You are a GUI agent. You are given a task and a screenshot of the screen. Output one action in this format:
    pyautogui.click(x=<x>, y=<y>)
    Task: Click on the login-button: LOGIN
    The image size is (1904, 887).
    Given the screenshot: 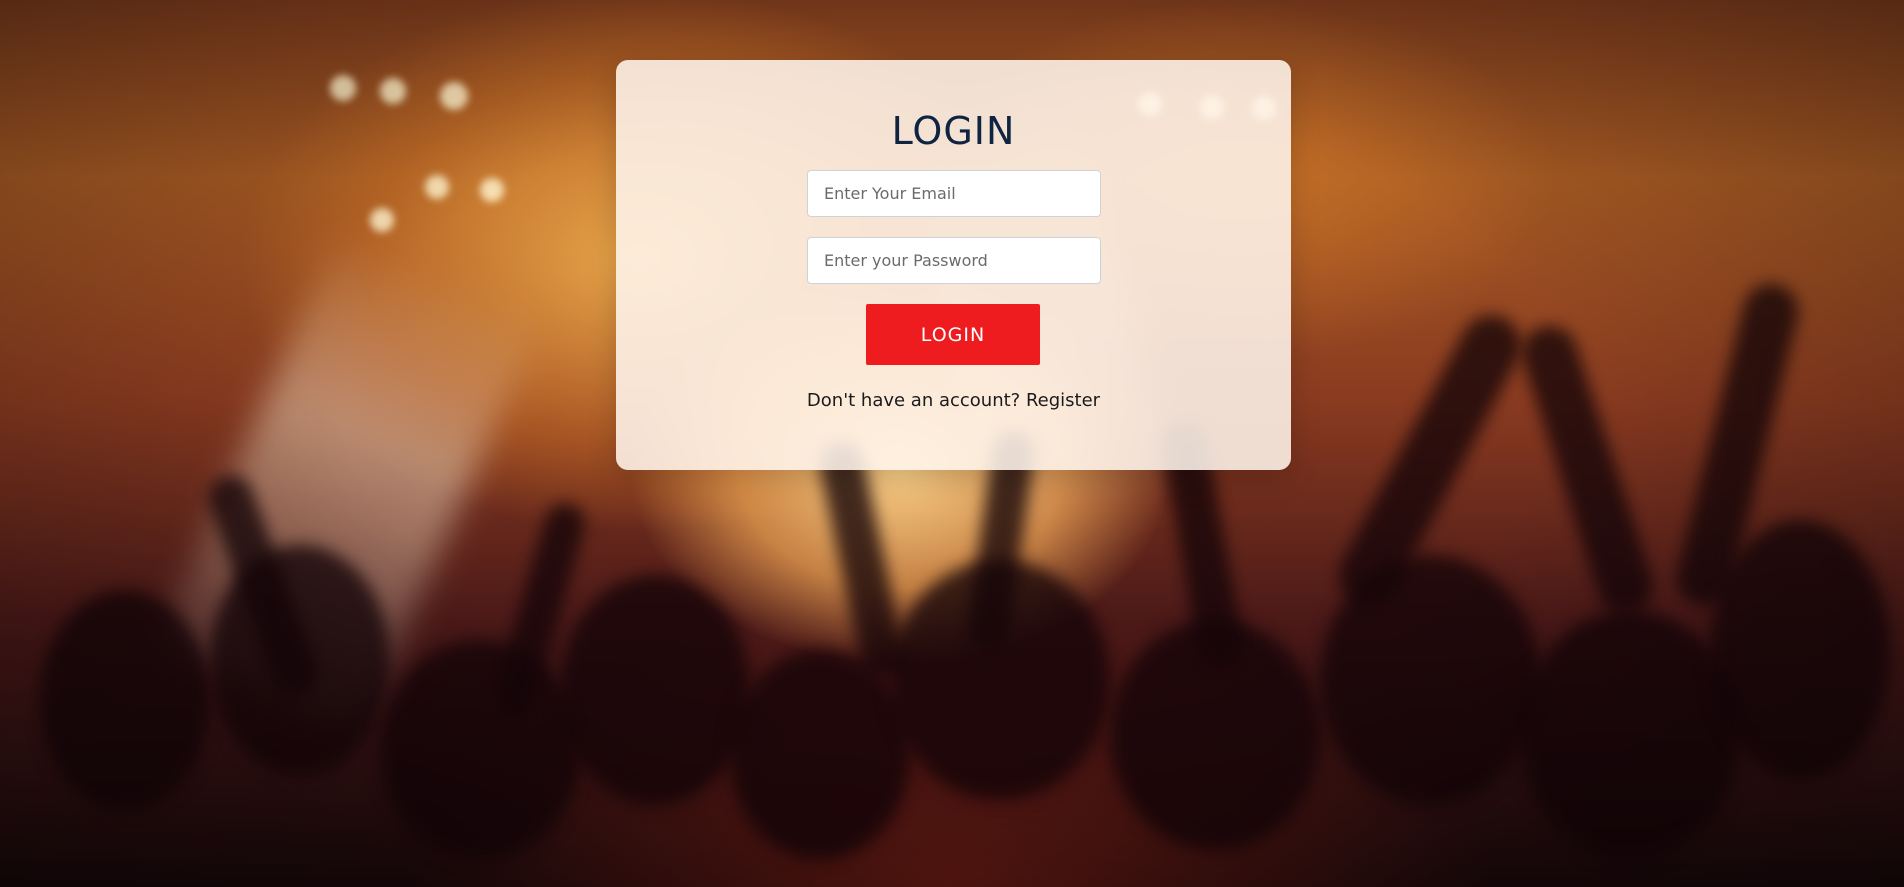 What is the action you would take?
    pyautogui.click(x=953, y=334)
    